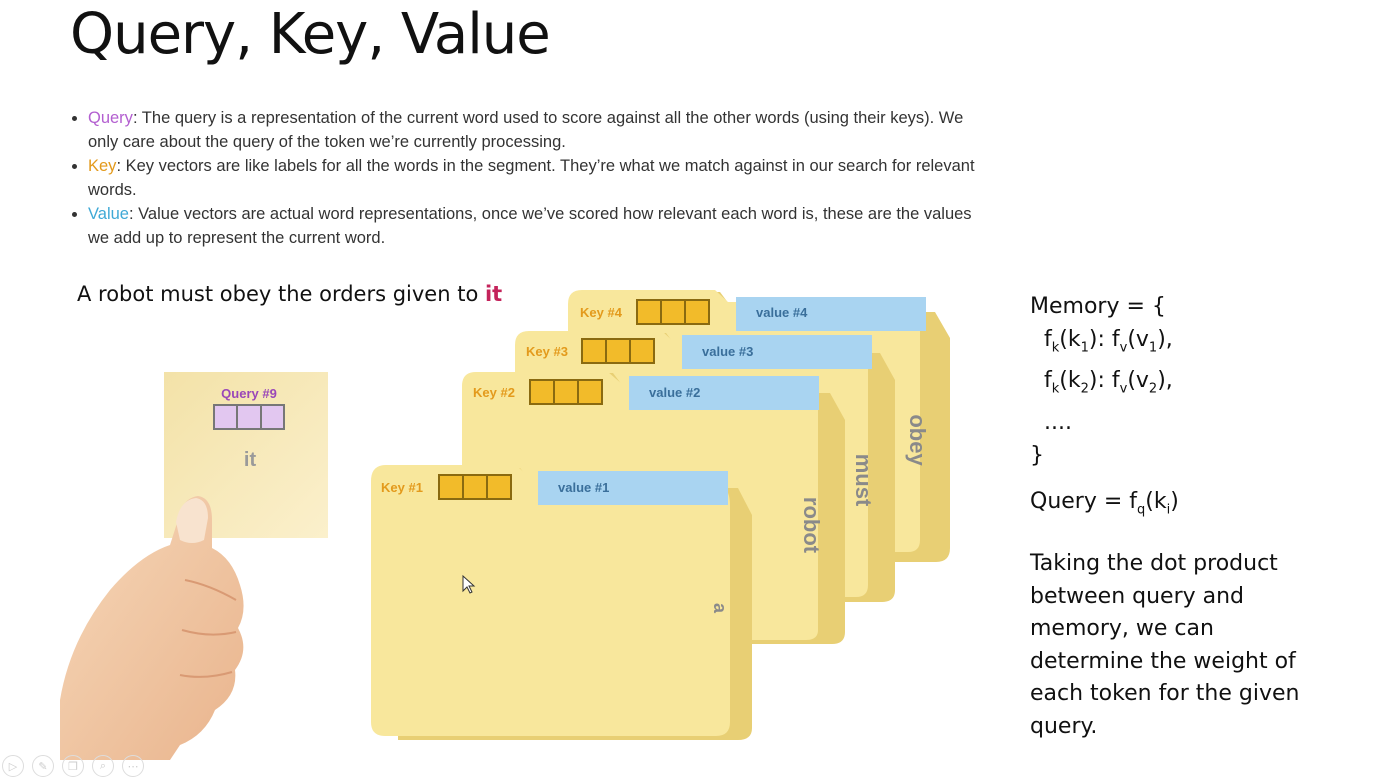  Describe the element at coordinates (547, 351) in the screenshot. I see `key-label-3: Key #3` at that location.